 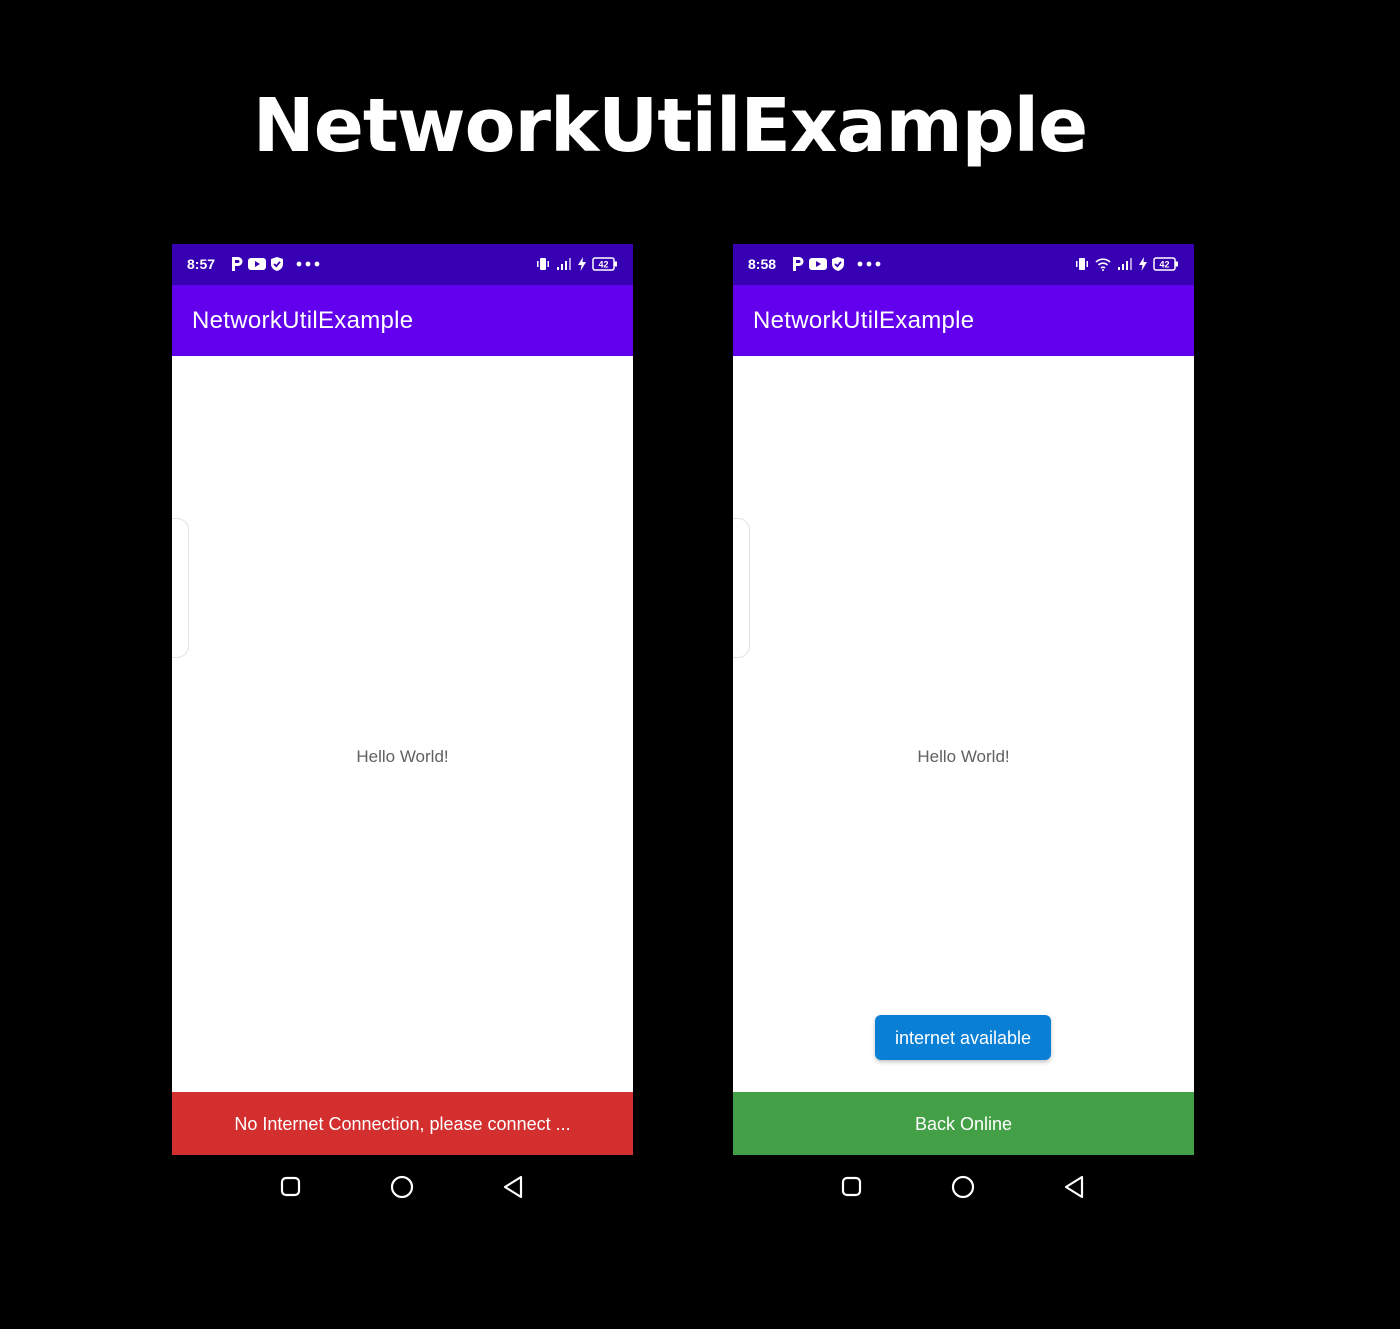 I want to click on back-online-snackbar: Back Online, so click(x=963, y=1123).